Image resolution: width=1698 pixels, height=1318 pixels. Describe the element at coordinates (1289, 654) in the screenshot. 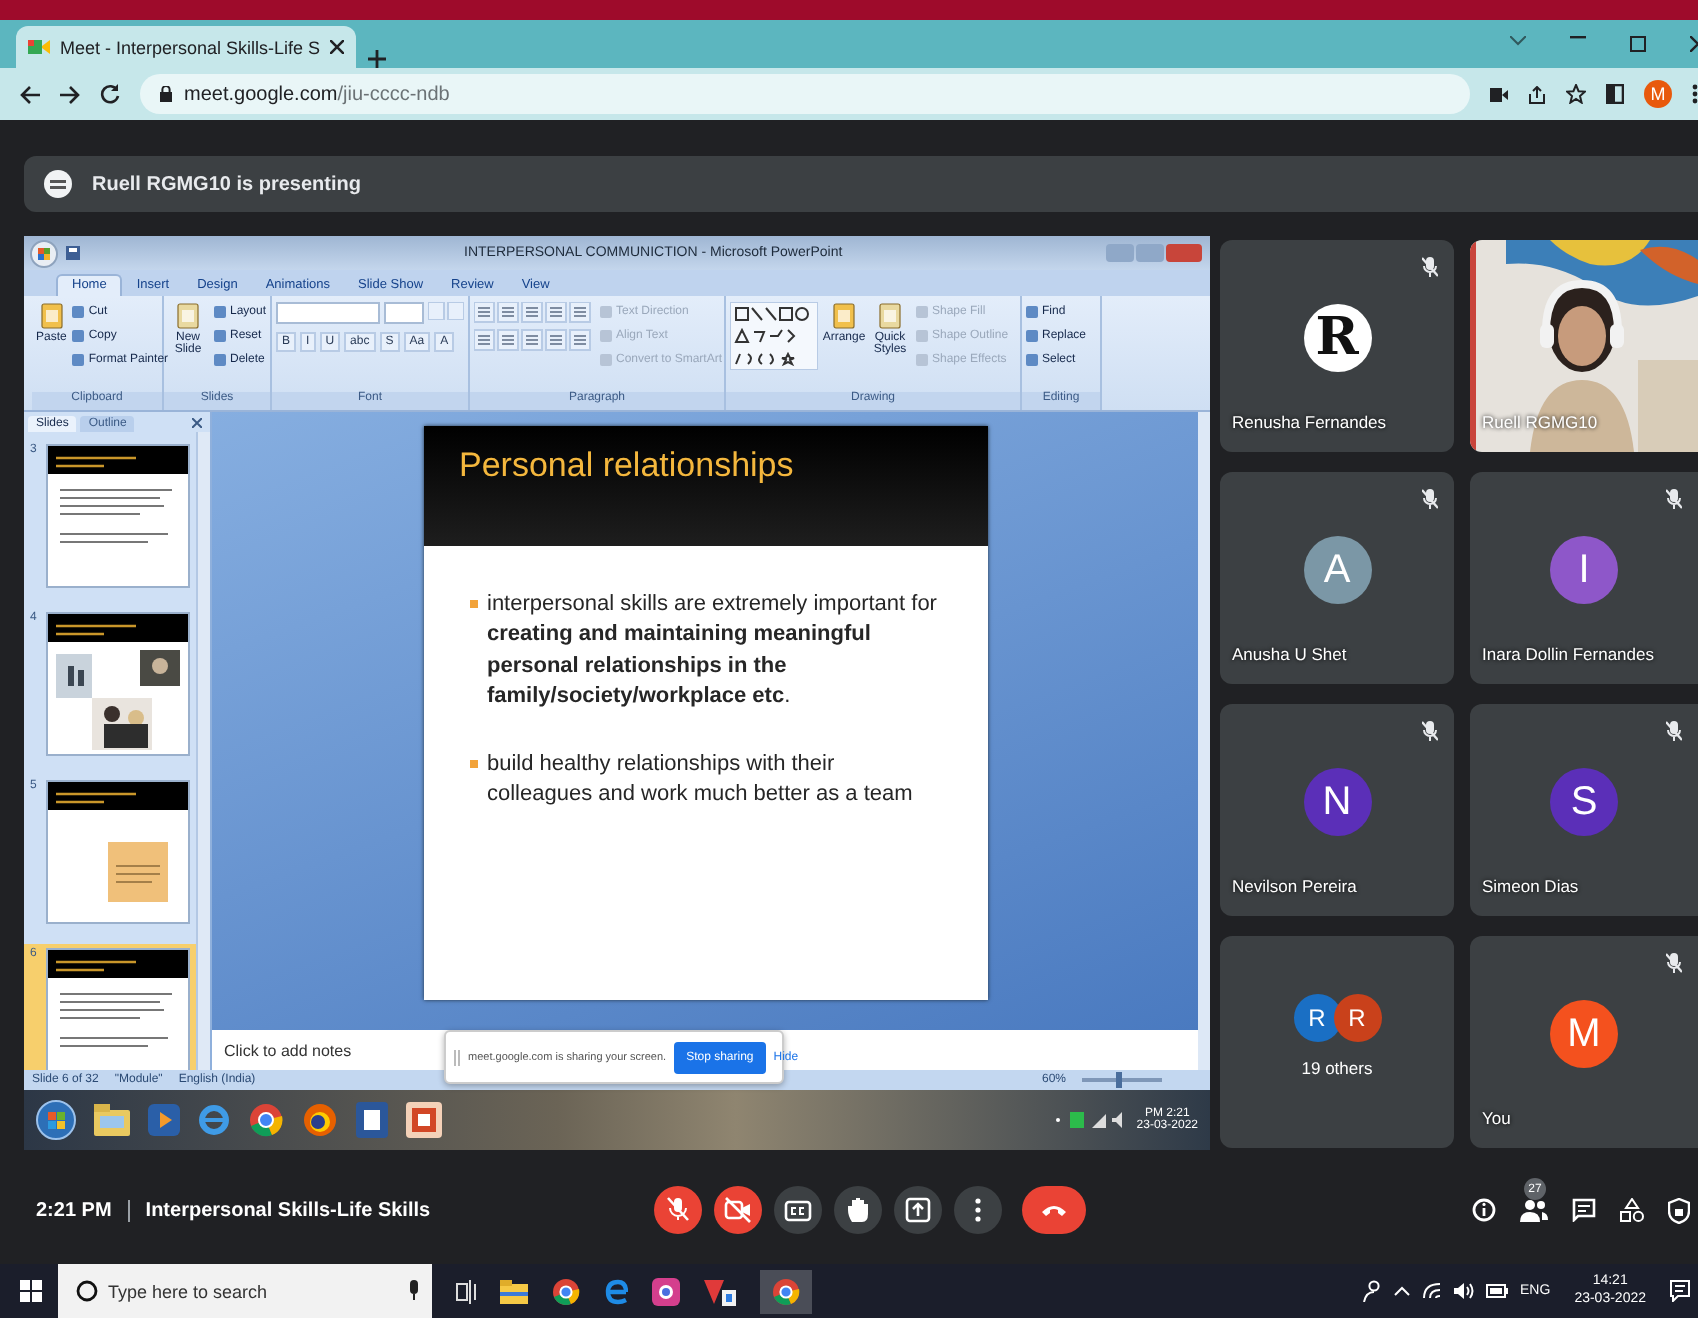

I see `participant-name: Anusha U Shet` at that location.